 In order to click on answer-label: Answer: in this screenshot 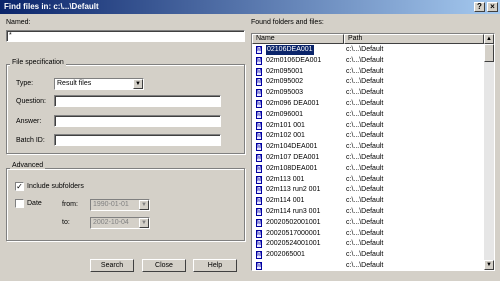, I will do `click(29, 121)`.